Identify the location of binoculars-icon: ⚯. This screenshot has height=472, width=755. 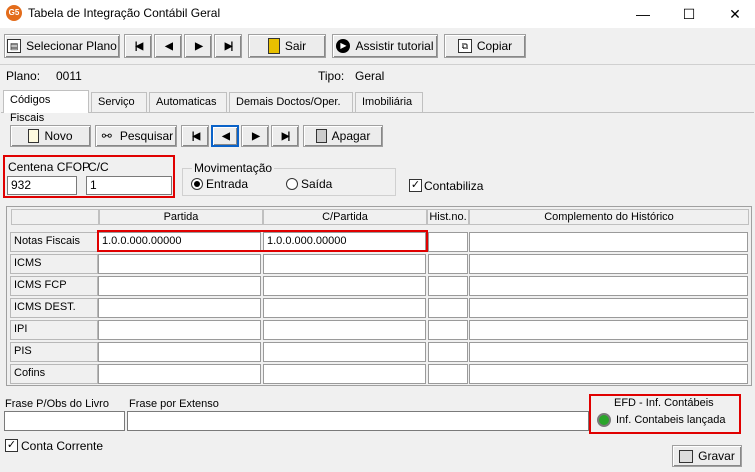
(106, 136).